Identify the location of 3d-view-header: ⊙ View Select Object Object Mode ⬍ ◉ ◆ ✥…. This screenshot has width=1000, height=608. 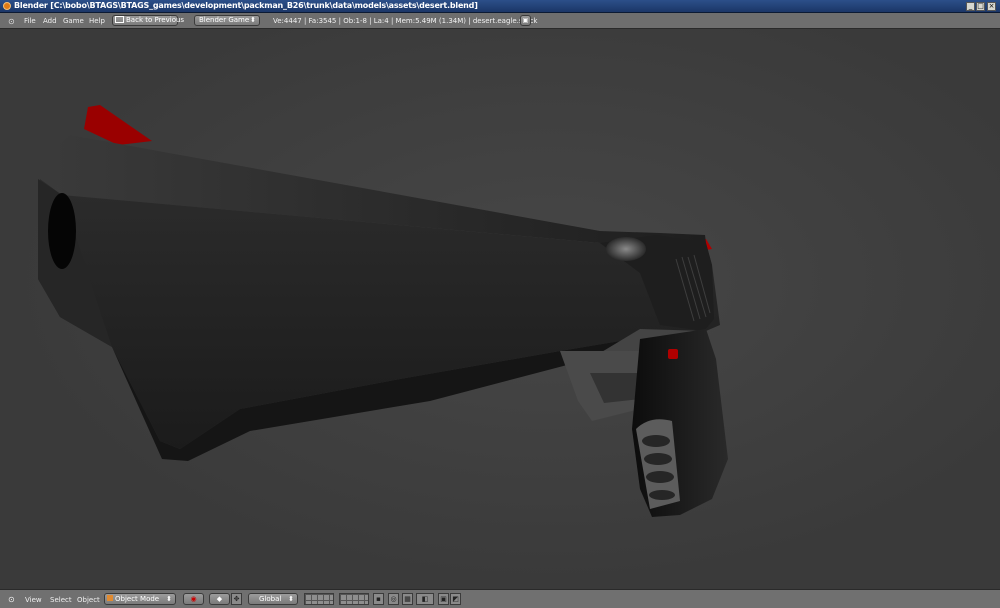
(500, 598).